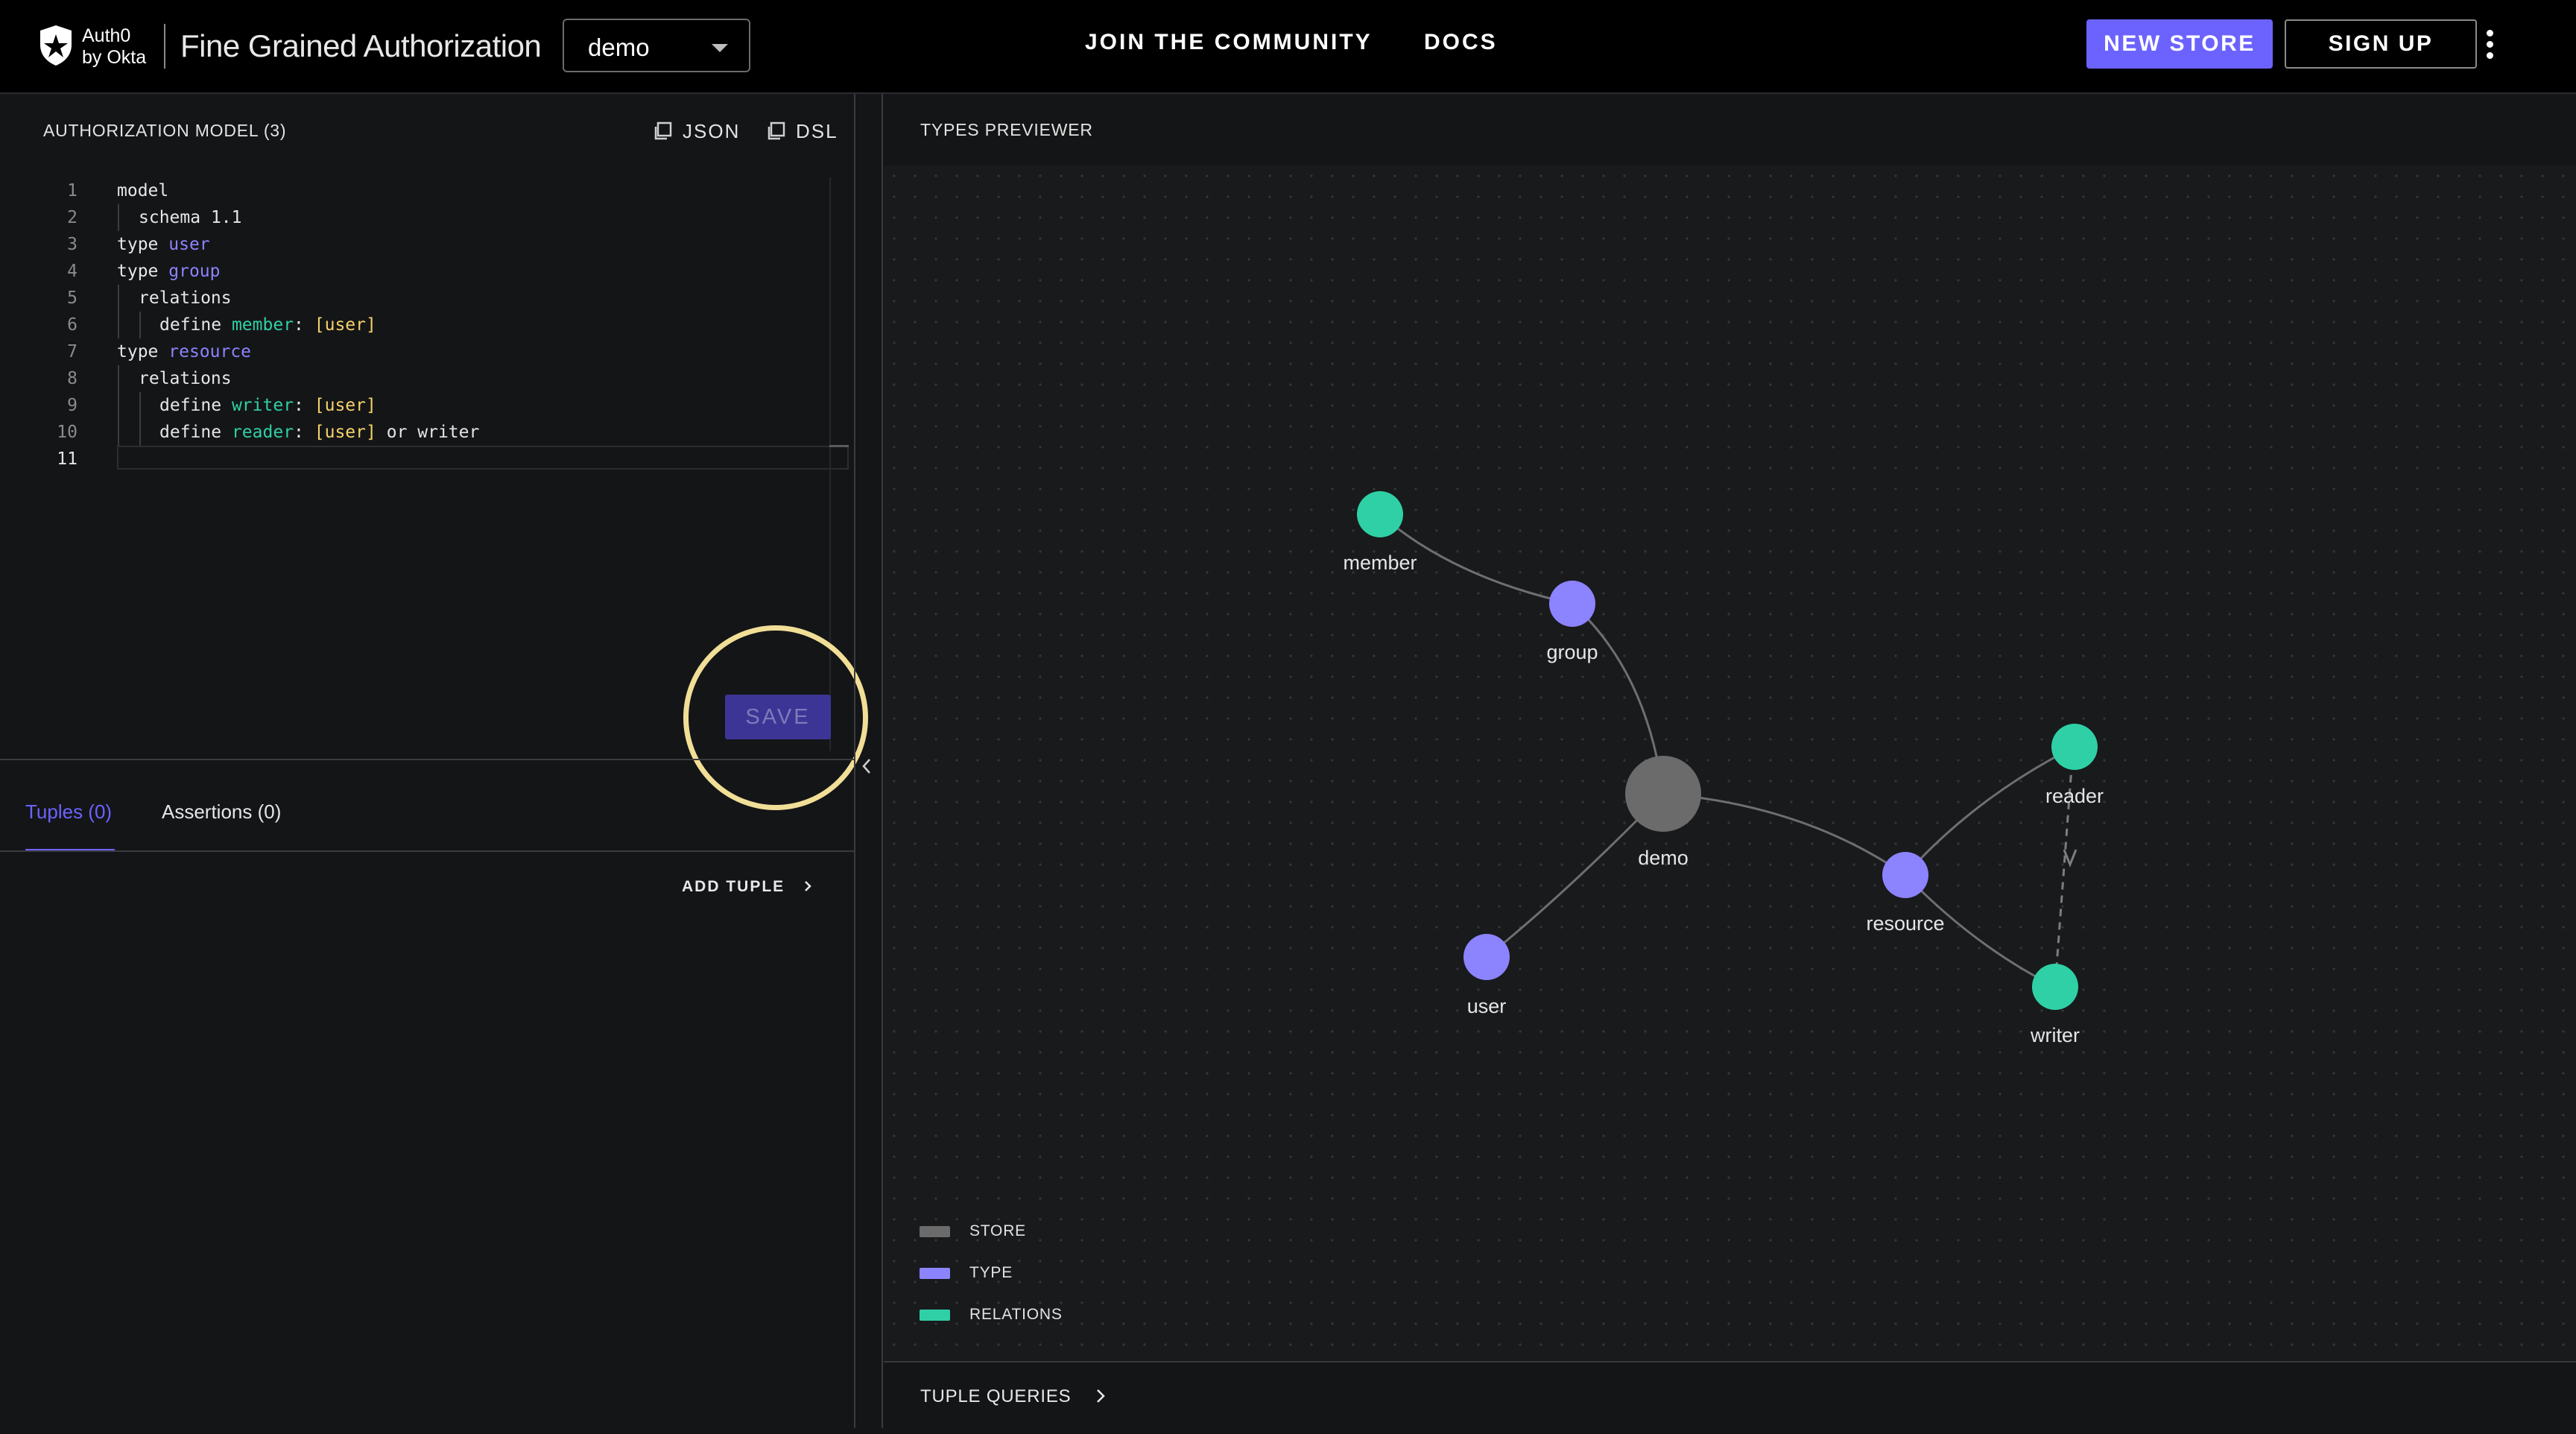  Describe the element at coordinates (998, 1230) in the screenshot. I see `legend-label-store: STORE` at that location.